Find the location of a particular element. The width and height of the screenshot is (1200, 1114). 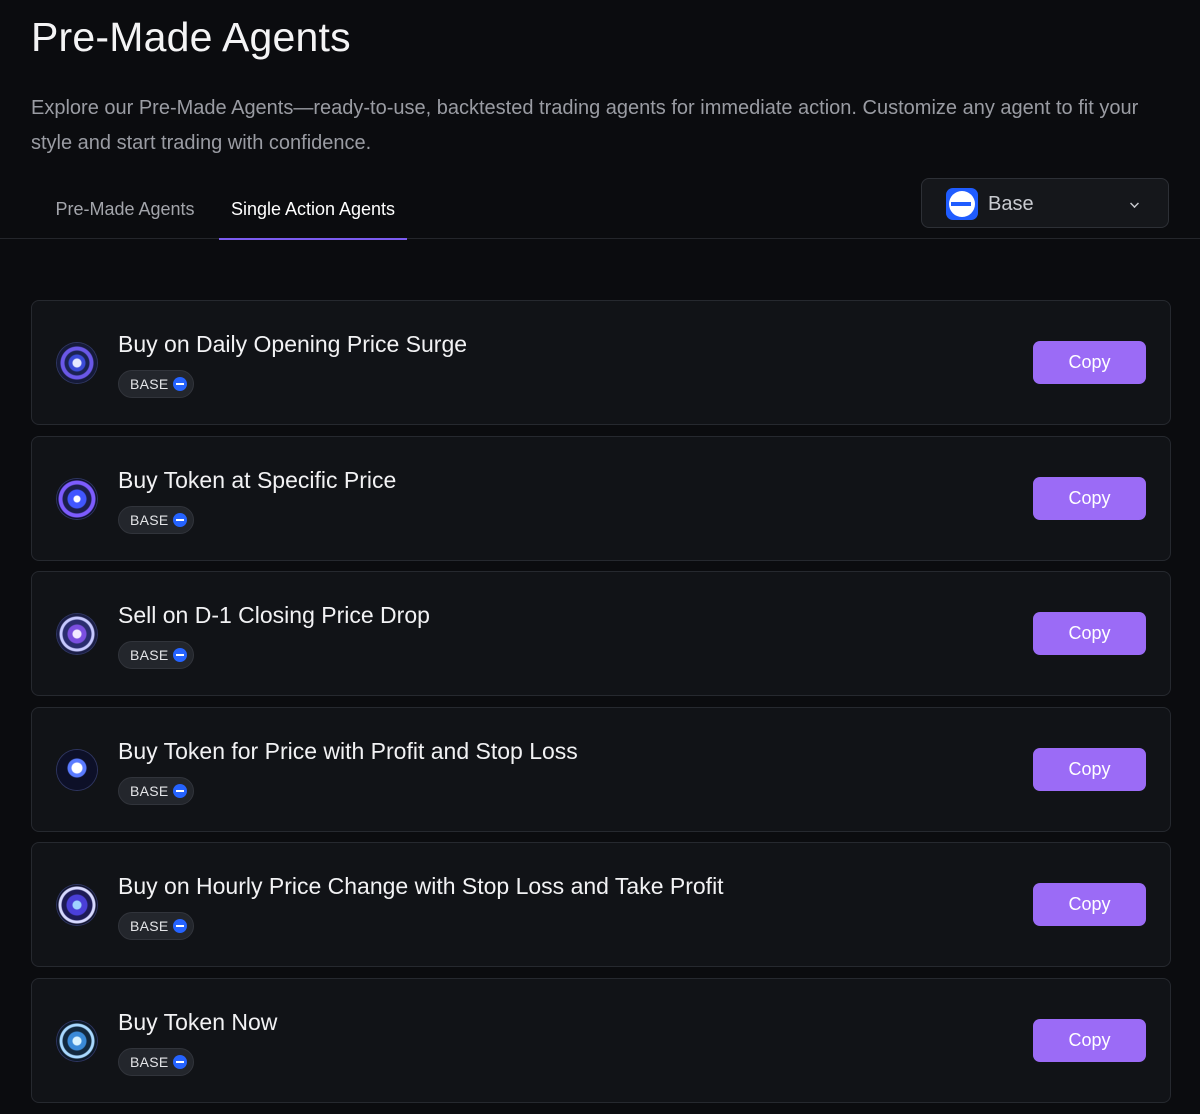

page-title: Pre-Made Agents is located at coordinates (191, 37).